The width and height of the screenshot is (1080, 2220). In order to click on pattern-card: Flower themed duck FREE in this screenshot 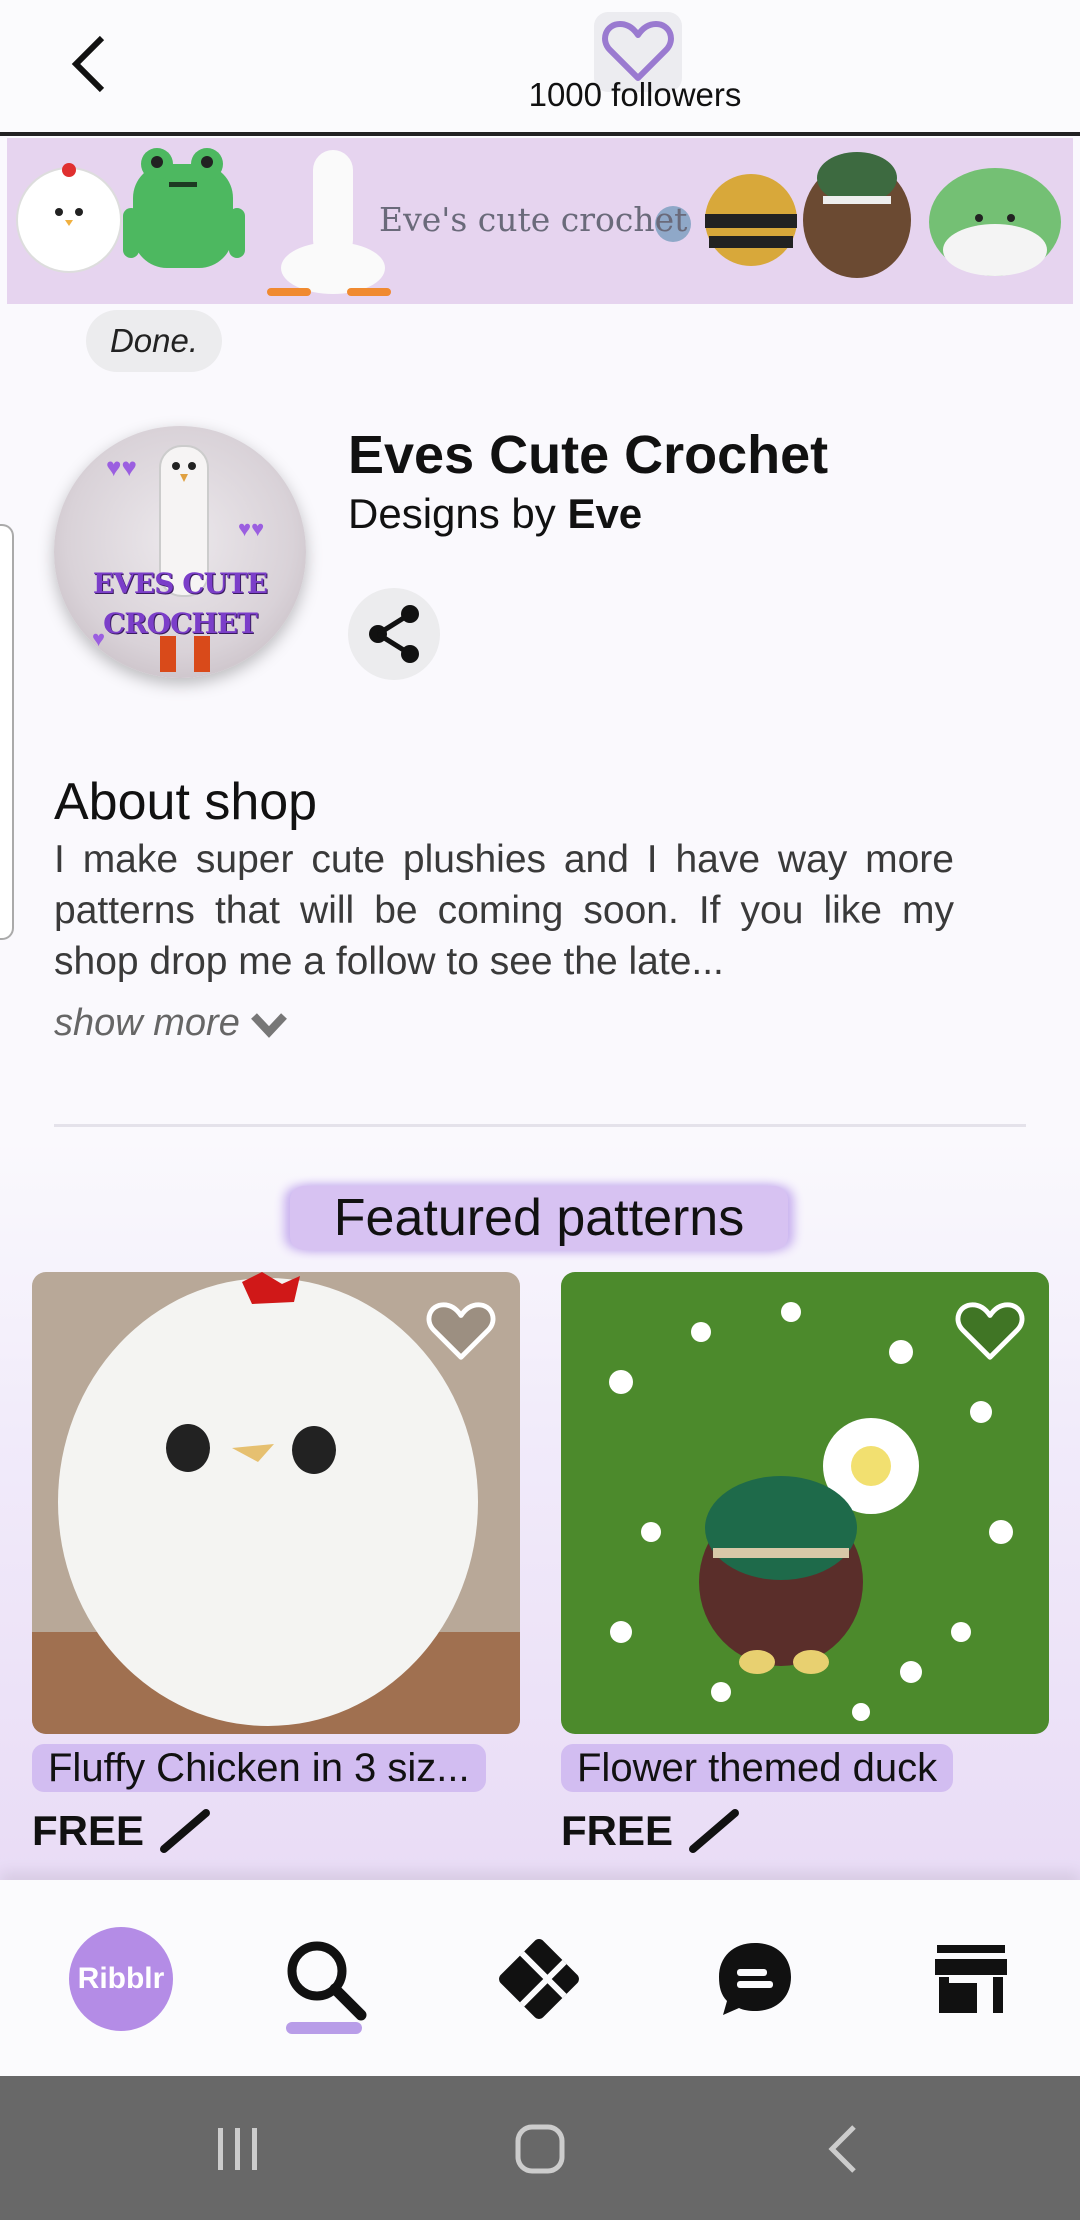, I will do `click(805, 1563)`.